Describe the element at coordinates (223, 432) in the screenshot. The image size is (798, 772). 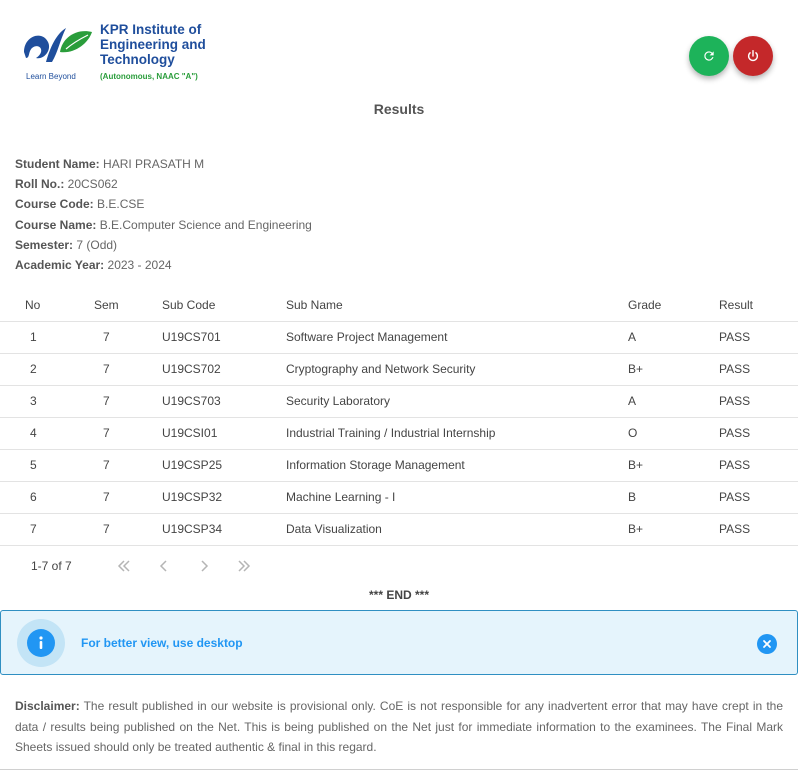
I see `row-subject-code: U19CSI01` at that location.